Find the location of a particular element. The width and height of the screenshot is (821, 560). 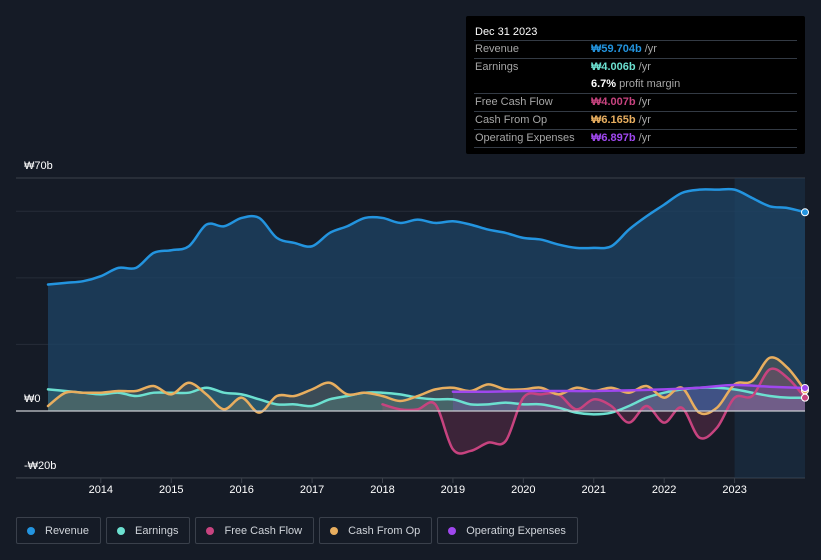

legend-item-cash-from-op: Cash From Op is located at coordinates (376, 530).